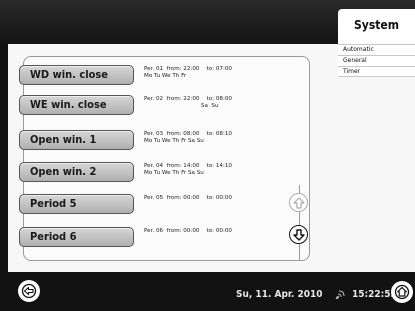 Image resolution: width=415 pixels, height=311 pixels. I want to click on timer-button-we-win-close: WE win. close, so click(76, 105).